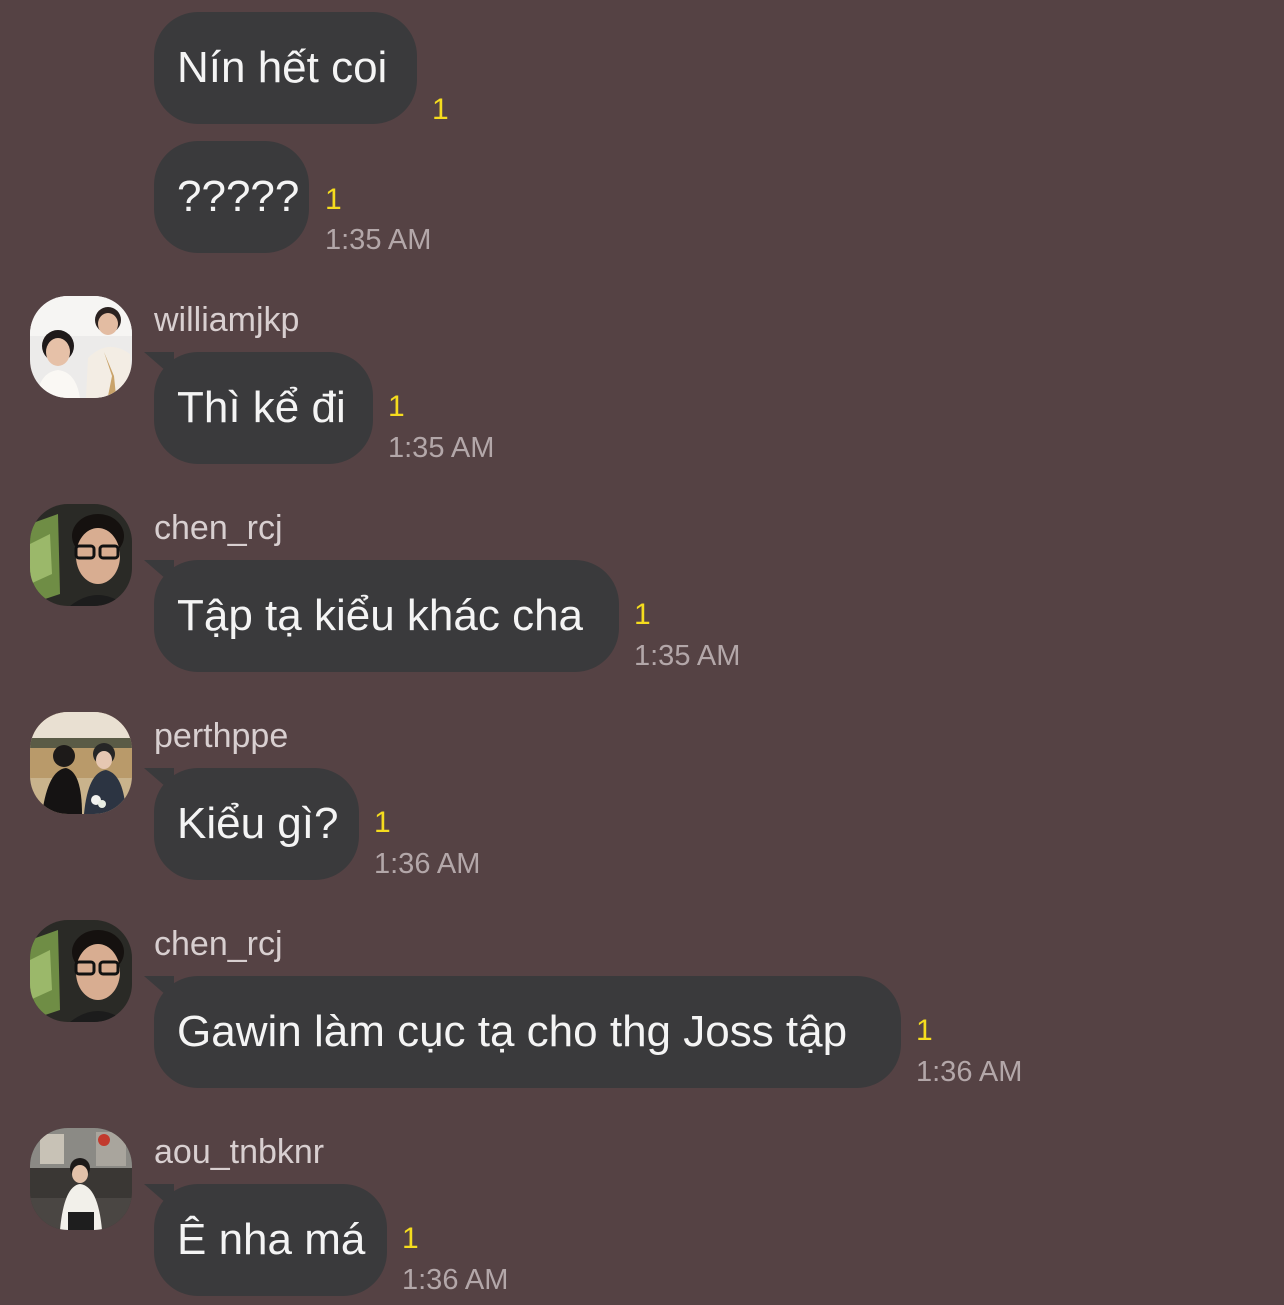 This screenshot has height=1305, width=1284. What do you see at coordinates (261, 407) in the screenshot?
I see `message-text: Thì kể đi` at bounding box center [261, 407].